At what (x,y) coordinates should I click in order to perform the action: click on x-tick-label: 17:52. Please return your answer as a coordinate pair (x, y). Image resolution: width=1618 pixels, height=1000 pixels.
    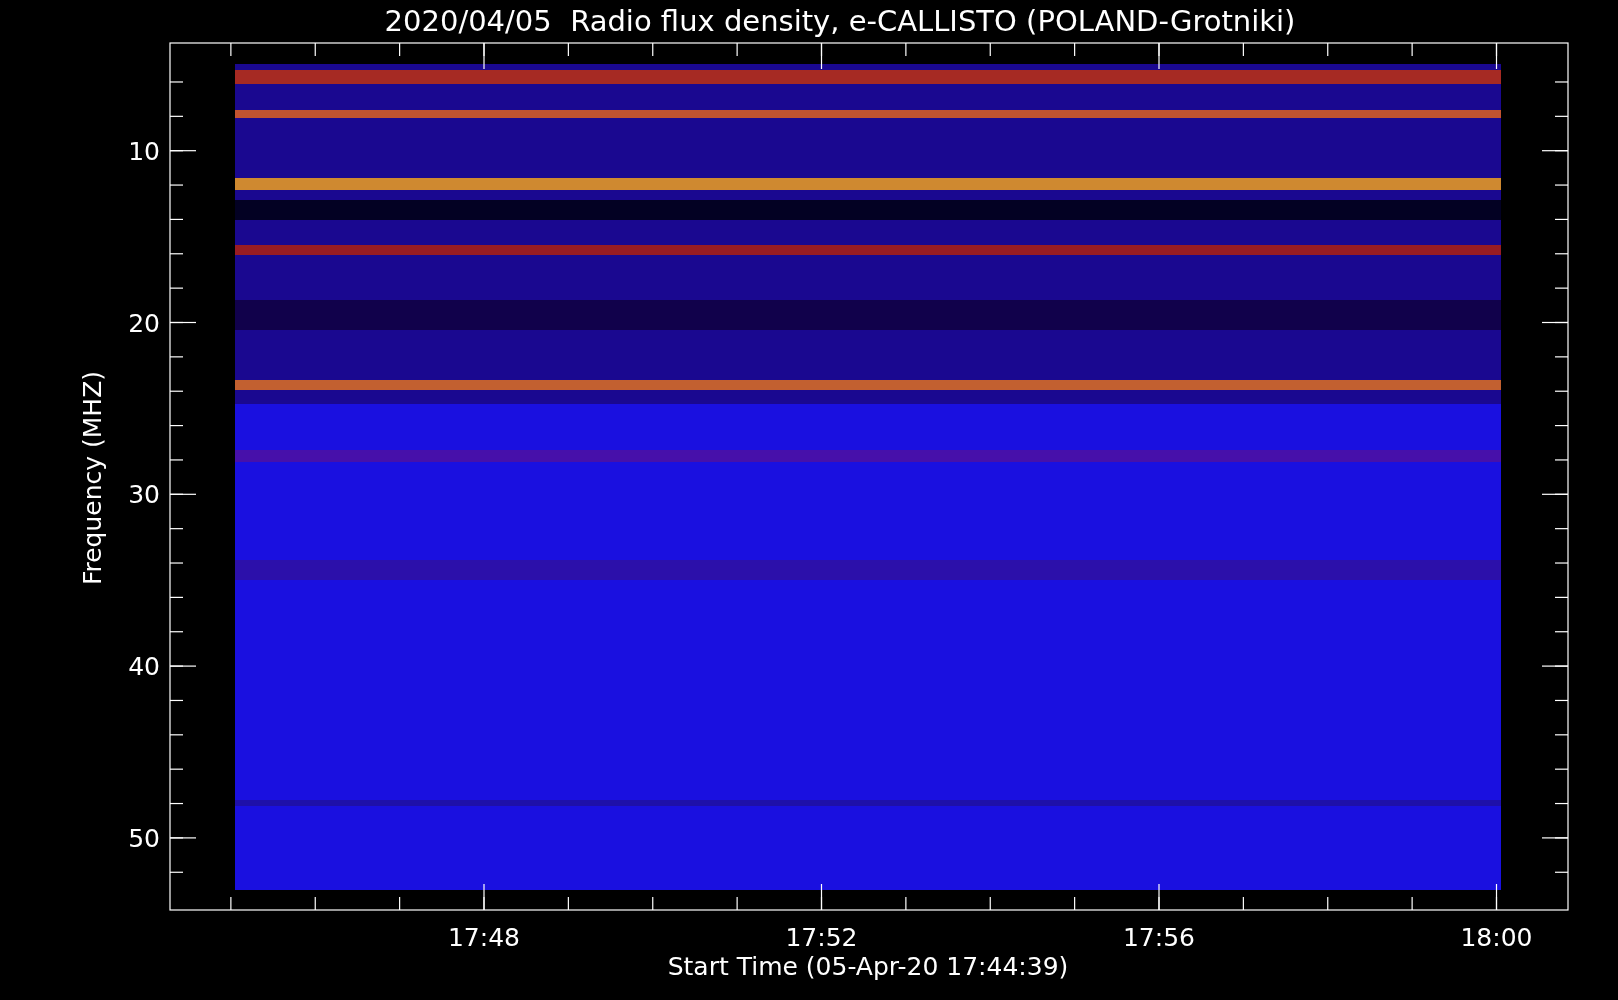
    Looking at the image, I should click on (821, 937).